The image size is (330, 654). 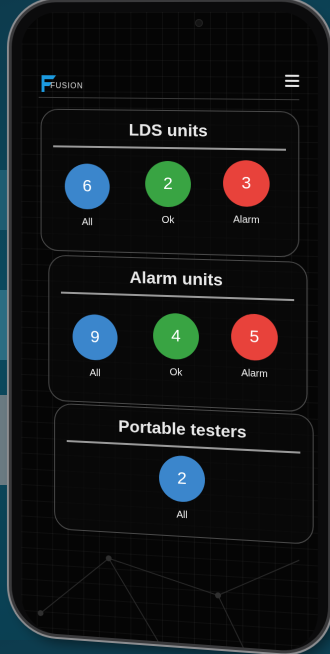 I want to click on hamburger-menu-icon, so click(x=292, y=81).